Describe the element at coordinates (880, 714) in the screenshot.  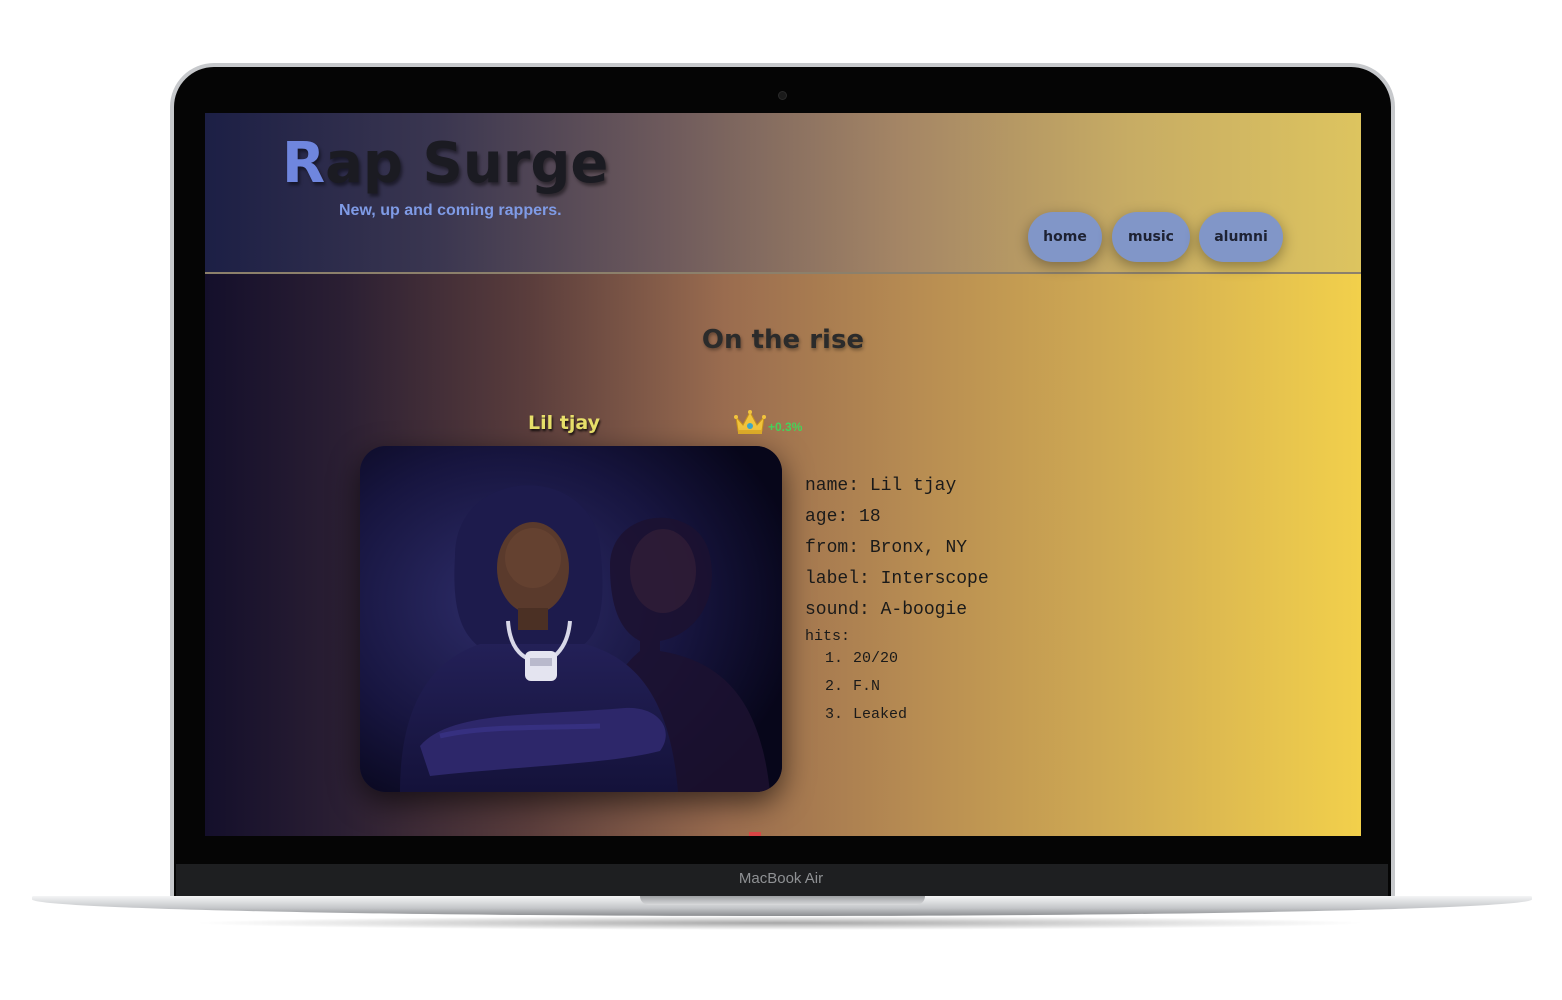
I see `hit-title: Leaked` at that location.